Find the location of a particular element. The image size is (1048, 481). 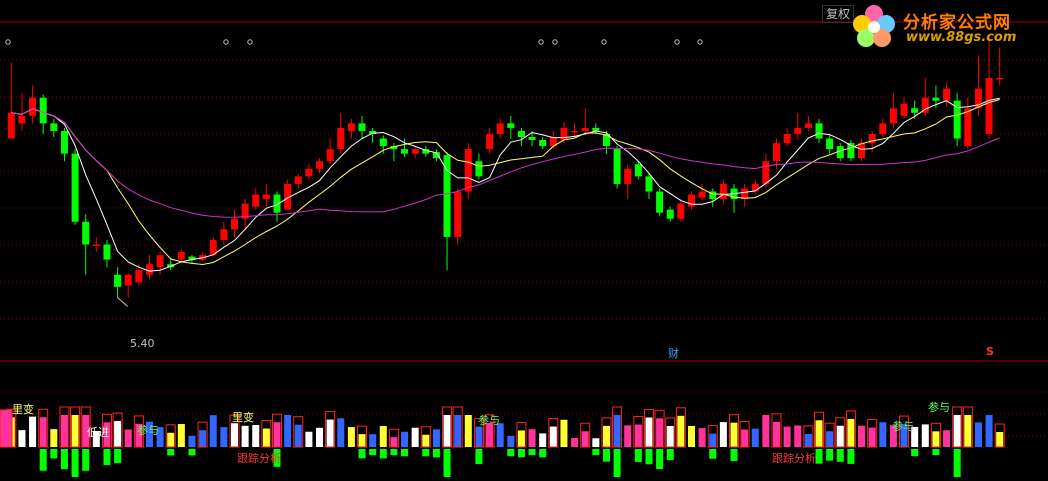

annotation-label: 参与 is located at coordinates (939, 407).